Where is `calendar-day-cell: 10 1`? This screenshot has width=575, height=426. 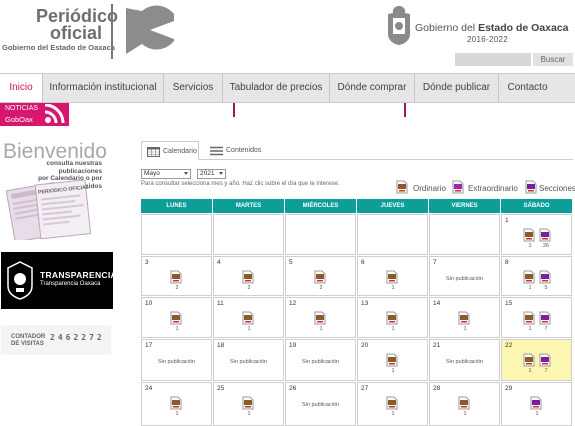
calendar-day-cell: 10 1 is located at coordinates (176, 317).